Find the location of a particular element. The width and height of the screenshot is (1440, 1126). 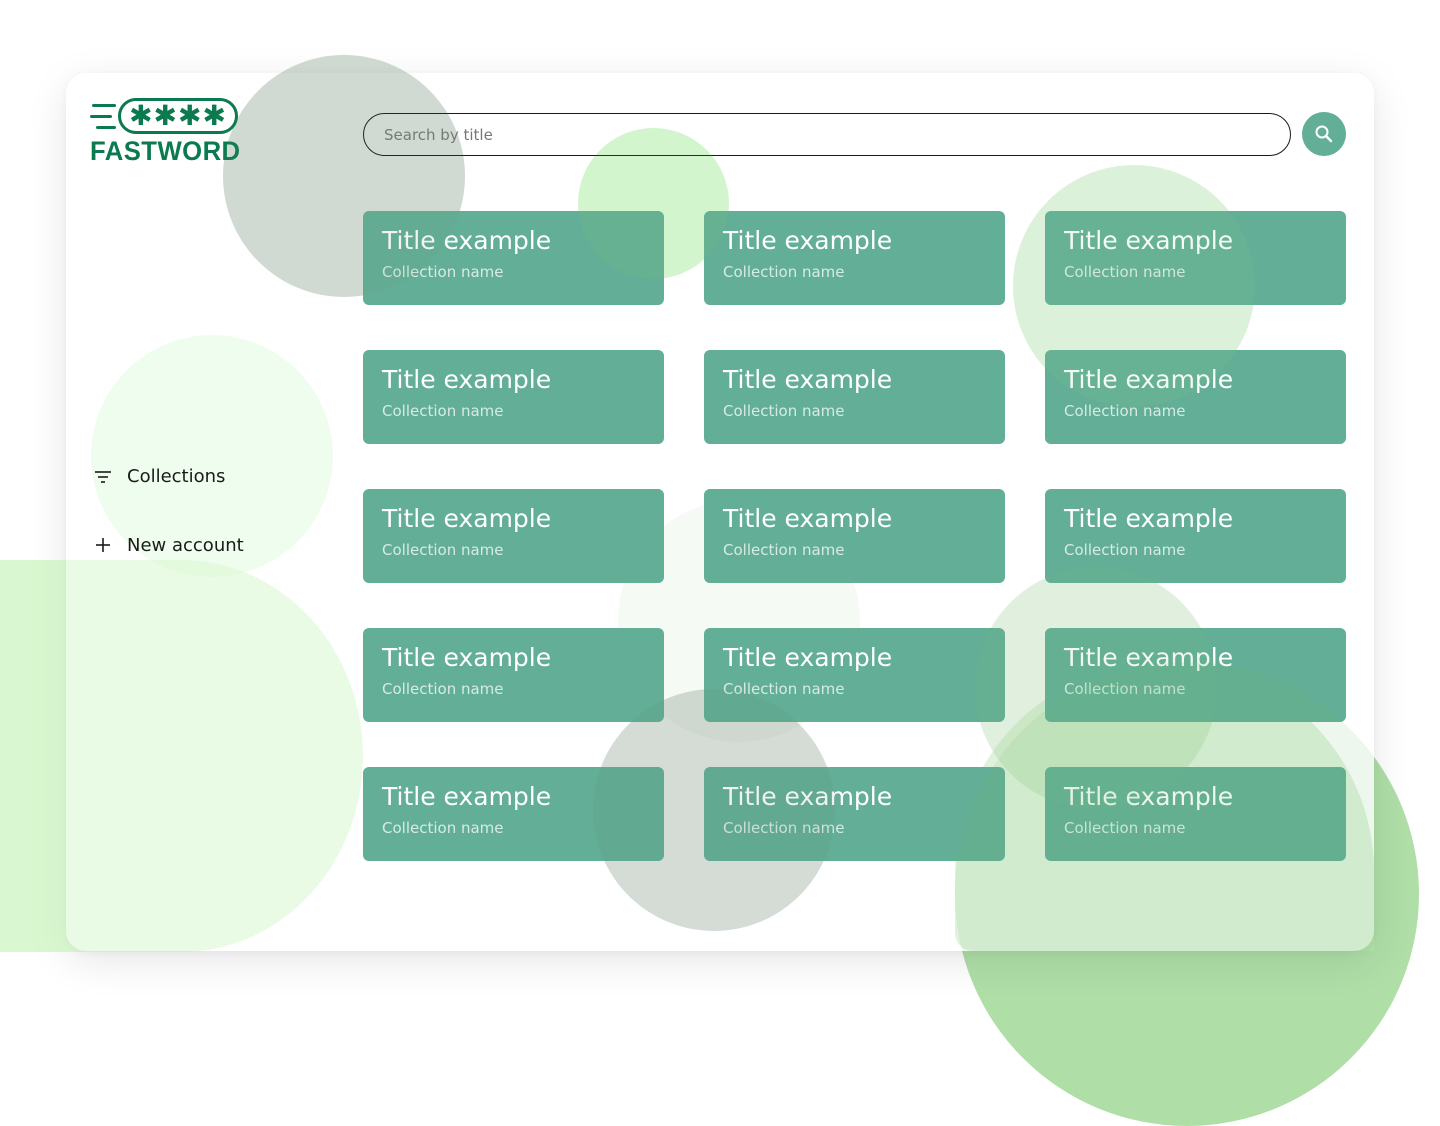

filter-icon is located at coordinates (103, 476).